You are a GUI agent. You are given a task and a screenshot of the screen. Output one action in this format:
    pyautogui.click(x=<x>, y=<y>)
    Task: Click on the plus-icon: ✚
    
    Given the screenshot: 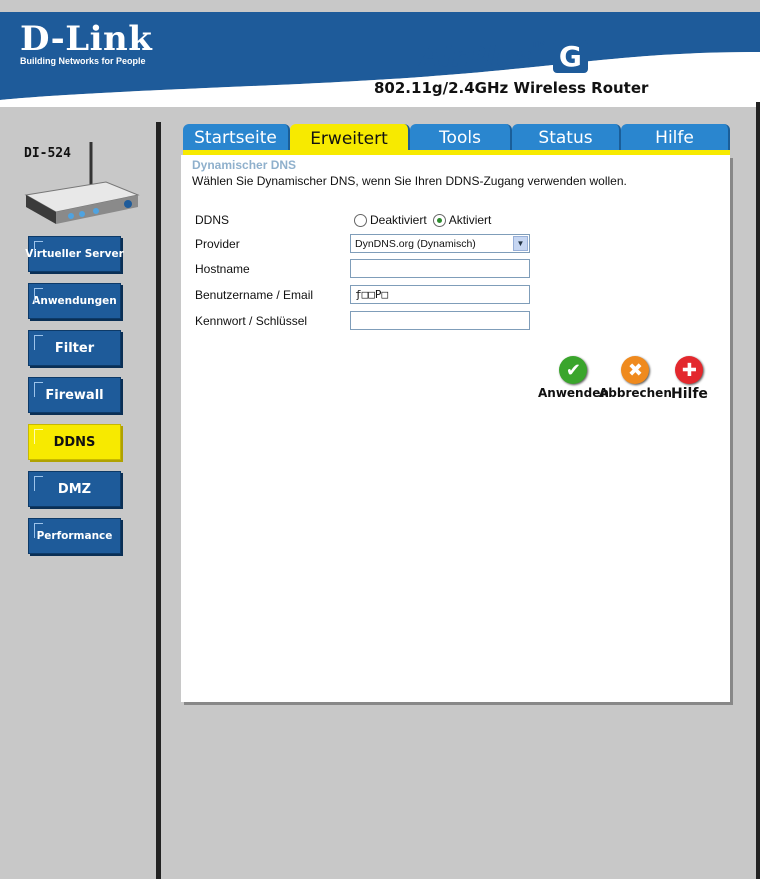 What is the action you would take?
    pyautogui.click(x=689, y=370)
    